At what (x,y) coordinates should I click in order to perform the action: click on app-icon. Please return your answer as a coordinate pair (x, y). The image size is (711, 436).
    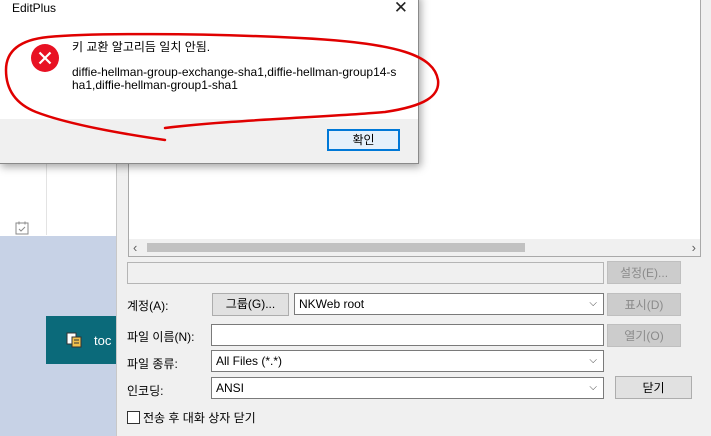
    Looking at the image, I should click on (74, 340).